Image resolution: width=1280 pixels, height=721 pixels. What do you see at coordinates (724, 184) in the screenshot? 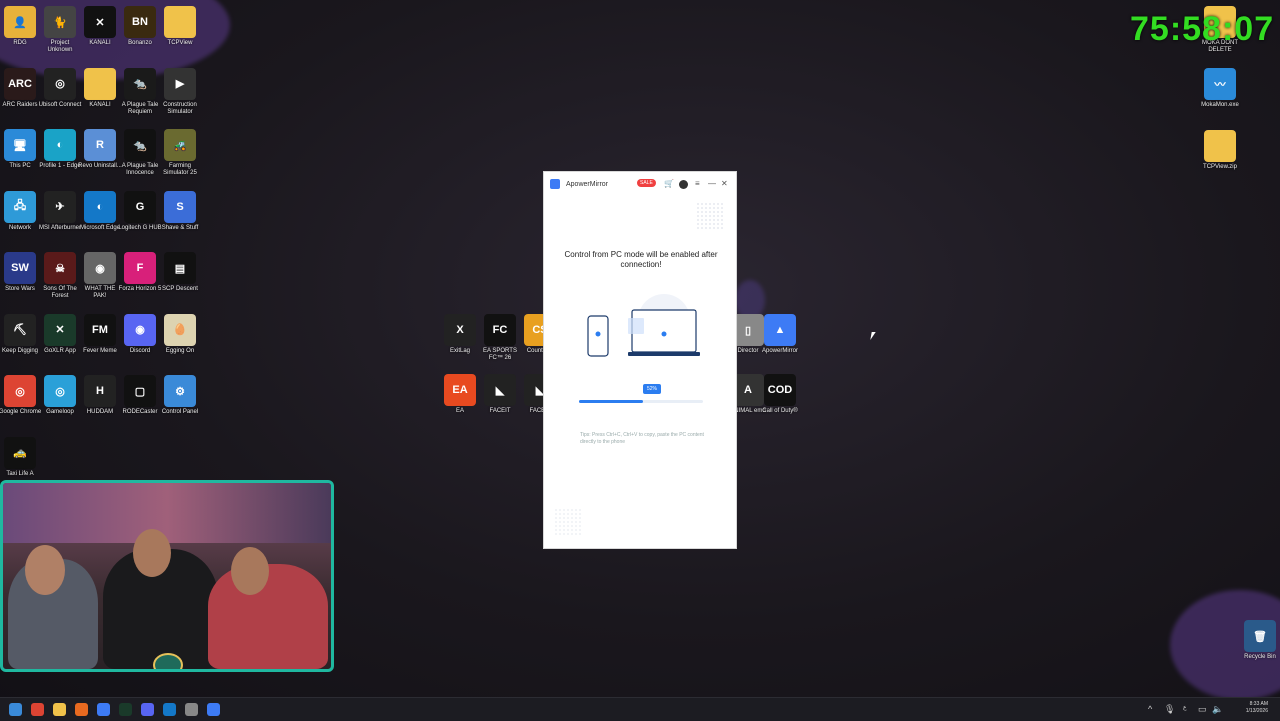
I see `close-icon: ✕` at bounding box center [724, 184].